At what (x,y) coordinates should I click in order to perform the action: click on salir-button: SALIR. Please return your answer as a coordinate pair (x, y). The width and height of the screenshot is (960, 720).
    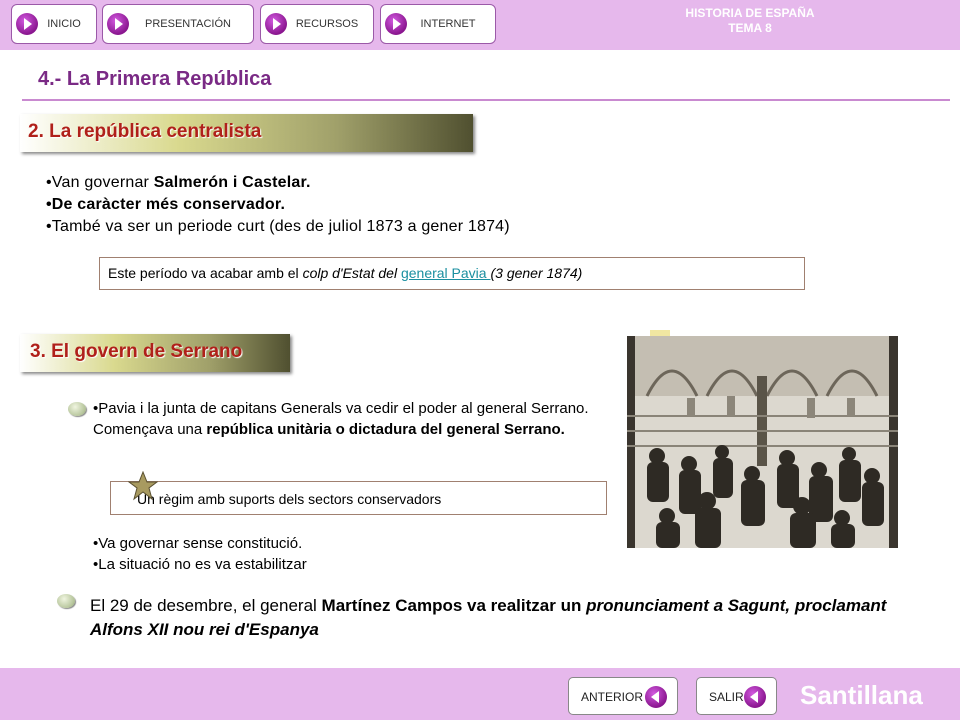
    Looking at the image, I should click on (736, 696).